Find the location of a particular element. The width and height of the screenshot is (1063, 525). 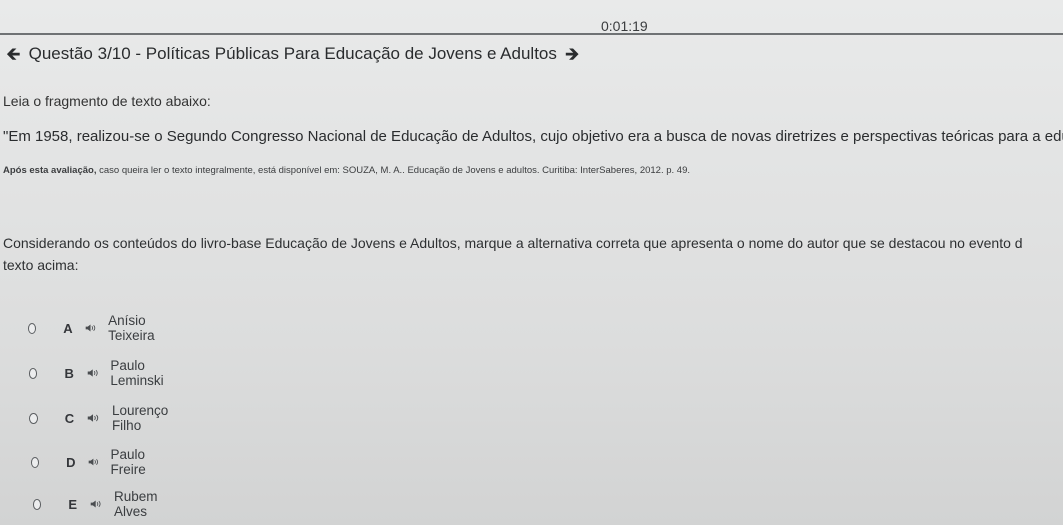

option-text: Paulo Leminski is located at coordinates (137, 373).